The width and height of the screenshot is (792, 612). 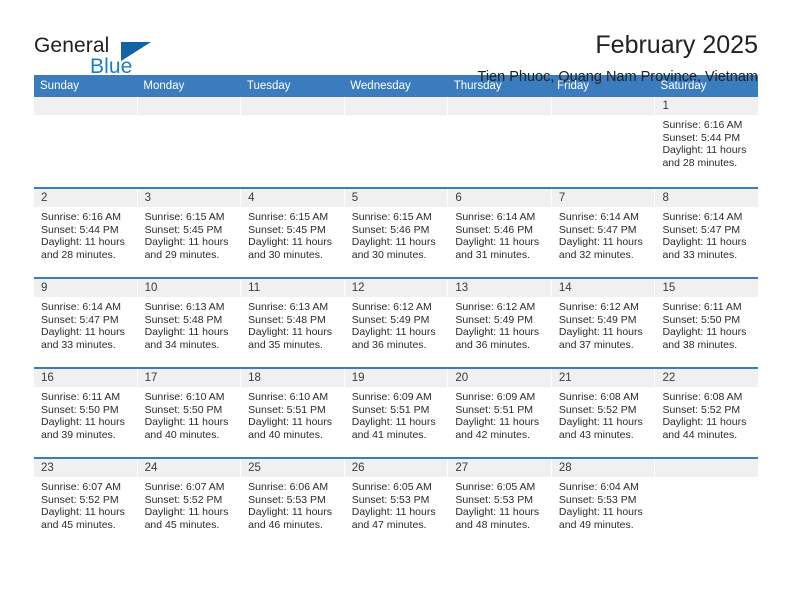 What do you see at coordinates (600, 518) in the screenshot?
I see `daylight-text: Daylight: 11 hours and 49 minutes.` at bounding box center [600, 518].